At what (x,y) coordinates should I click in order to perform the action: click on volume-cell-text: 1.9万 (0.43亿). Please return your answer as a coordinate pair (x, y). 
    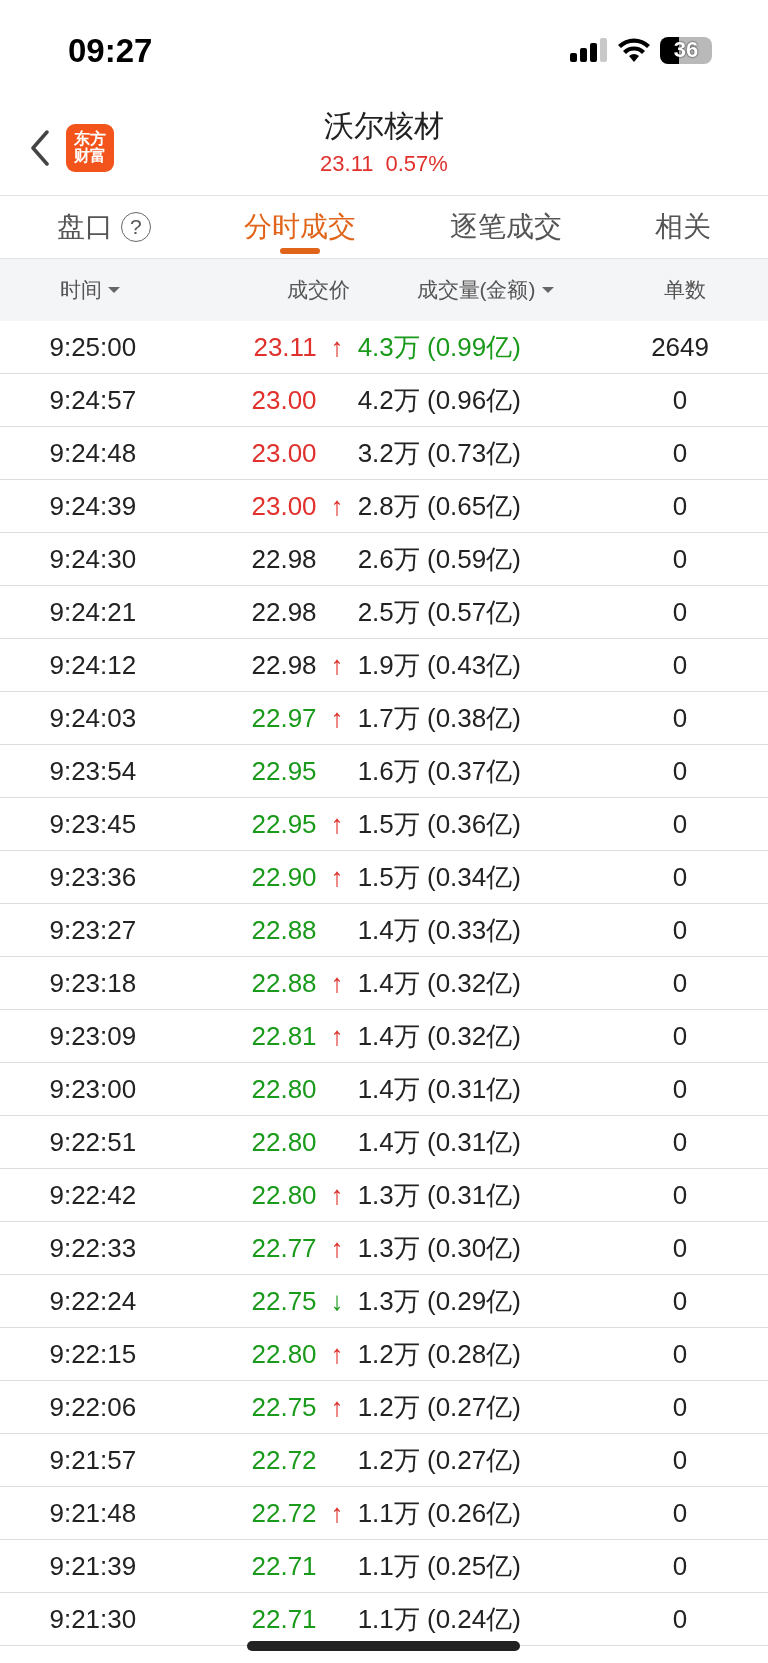
    Looking at the image, I should click on (439, 665).